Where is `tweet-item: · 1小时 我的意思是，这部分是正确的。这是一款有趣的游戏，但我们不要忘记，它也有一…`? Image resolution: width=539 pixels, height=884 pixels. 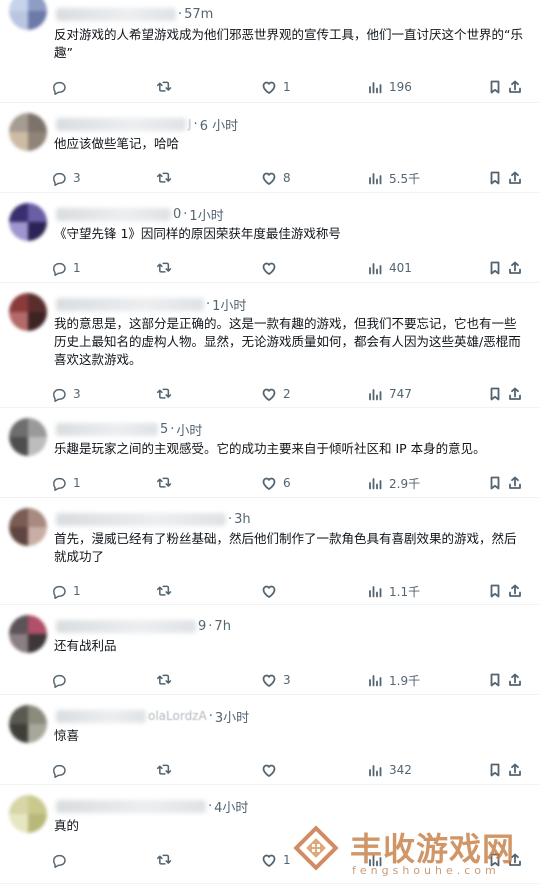 tweet-item: · 1小时 我的意思是，这部分是正确的。这是一款有趣的游戏，但我们不要忘记，它也有一… is located at coordinates (269, 345).